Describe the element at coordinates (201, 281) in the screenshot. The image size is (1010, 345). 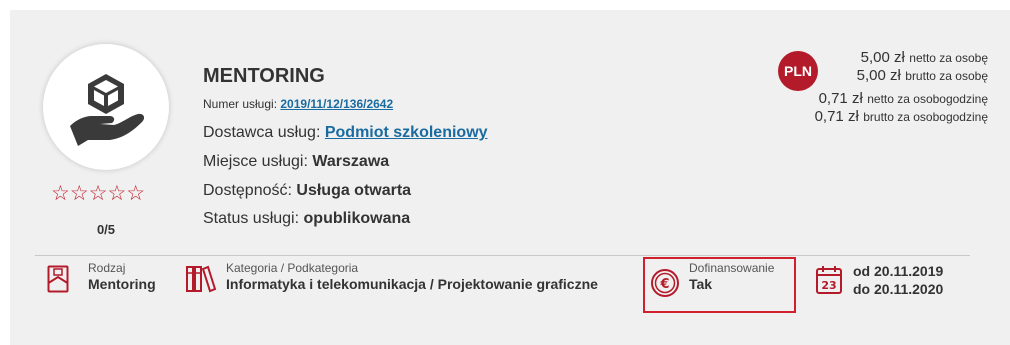
I see `books-icon` at that location.